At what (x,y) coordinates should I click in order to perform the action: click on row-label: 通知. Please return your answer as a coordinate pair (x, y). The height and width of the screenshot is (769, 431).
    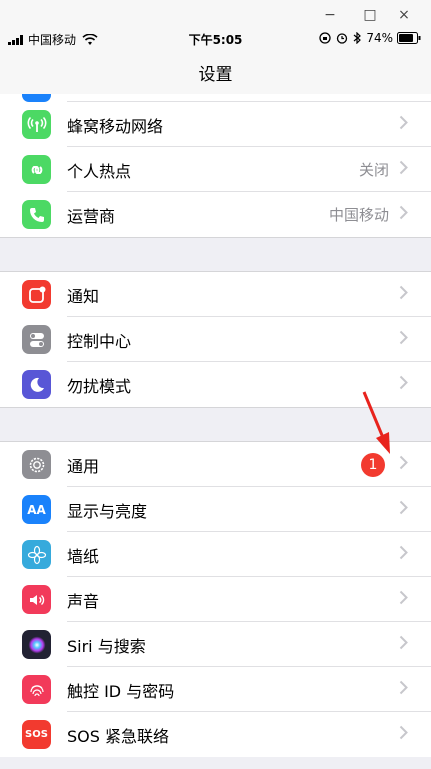
    Looking at the image, I should click on (83, 296).